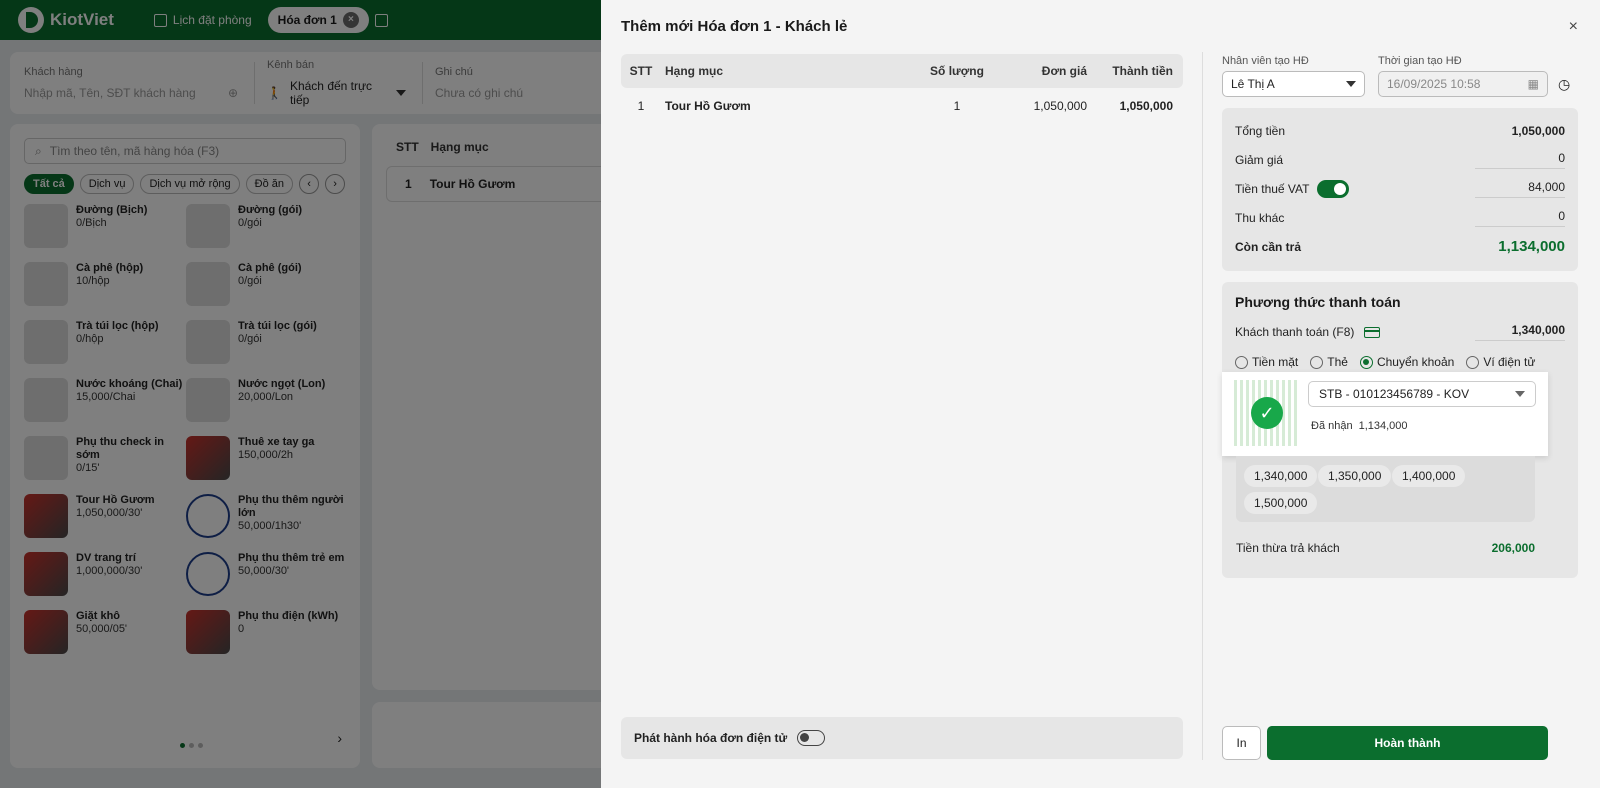 Image resolution: width=1600 pixels, height=788 pixels. Describe the element at coordinates (1333, 188) in the screenshot. I see `vat-toggle` at that location.